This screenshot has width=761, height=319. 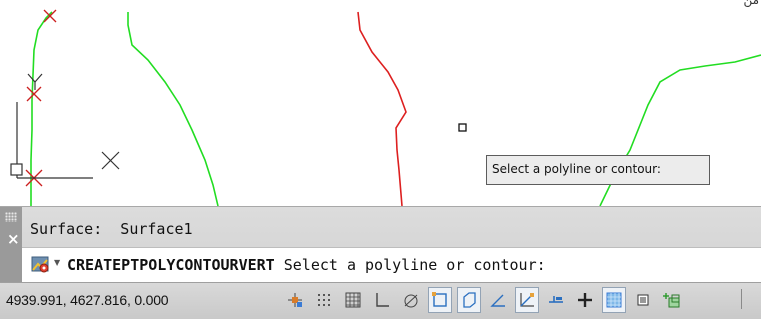 I want to click on snap-mode-icon, so click(x=324, y=300).